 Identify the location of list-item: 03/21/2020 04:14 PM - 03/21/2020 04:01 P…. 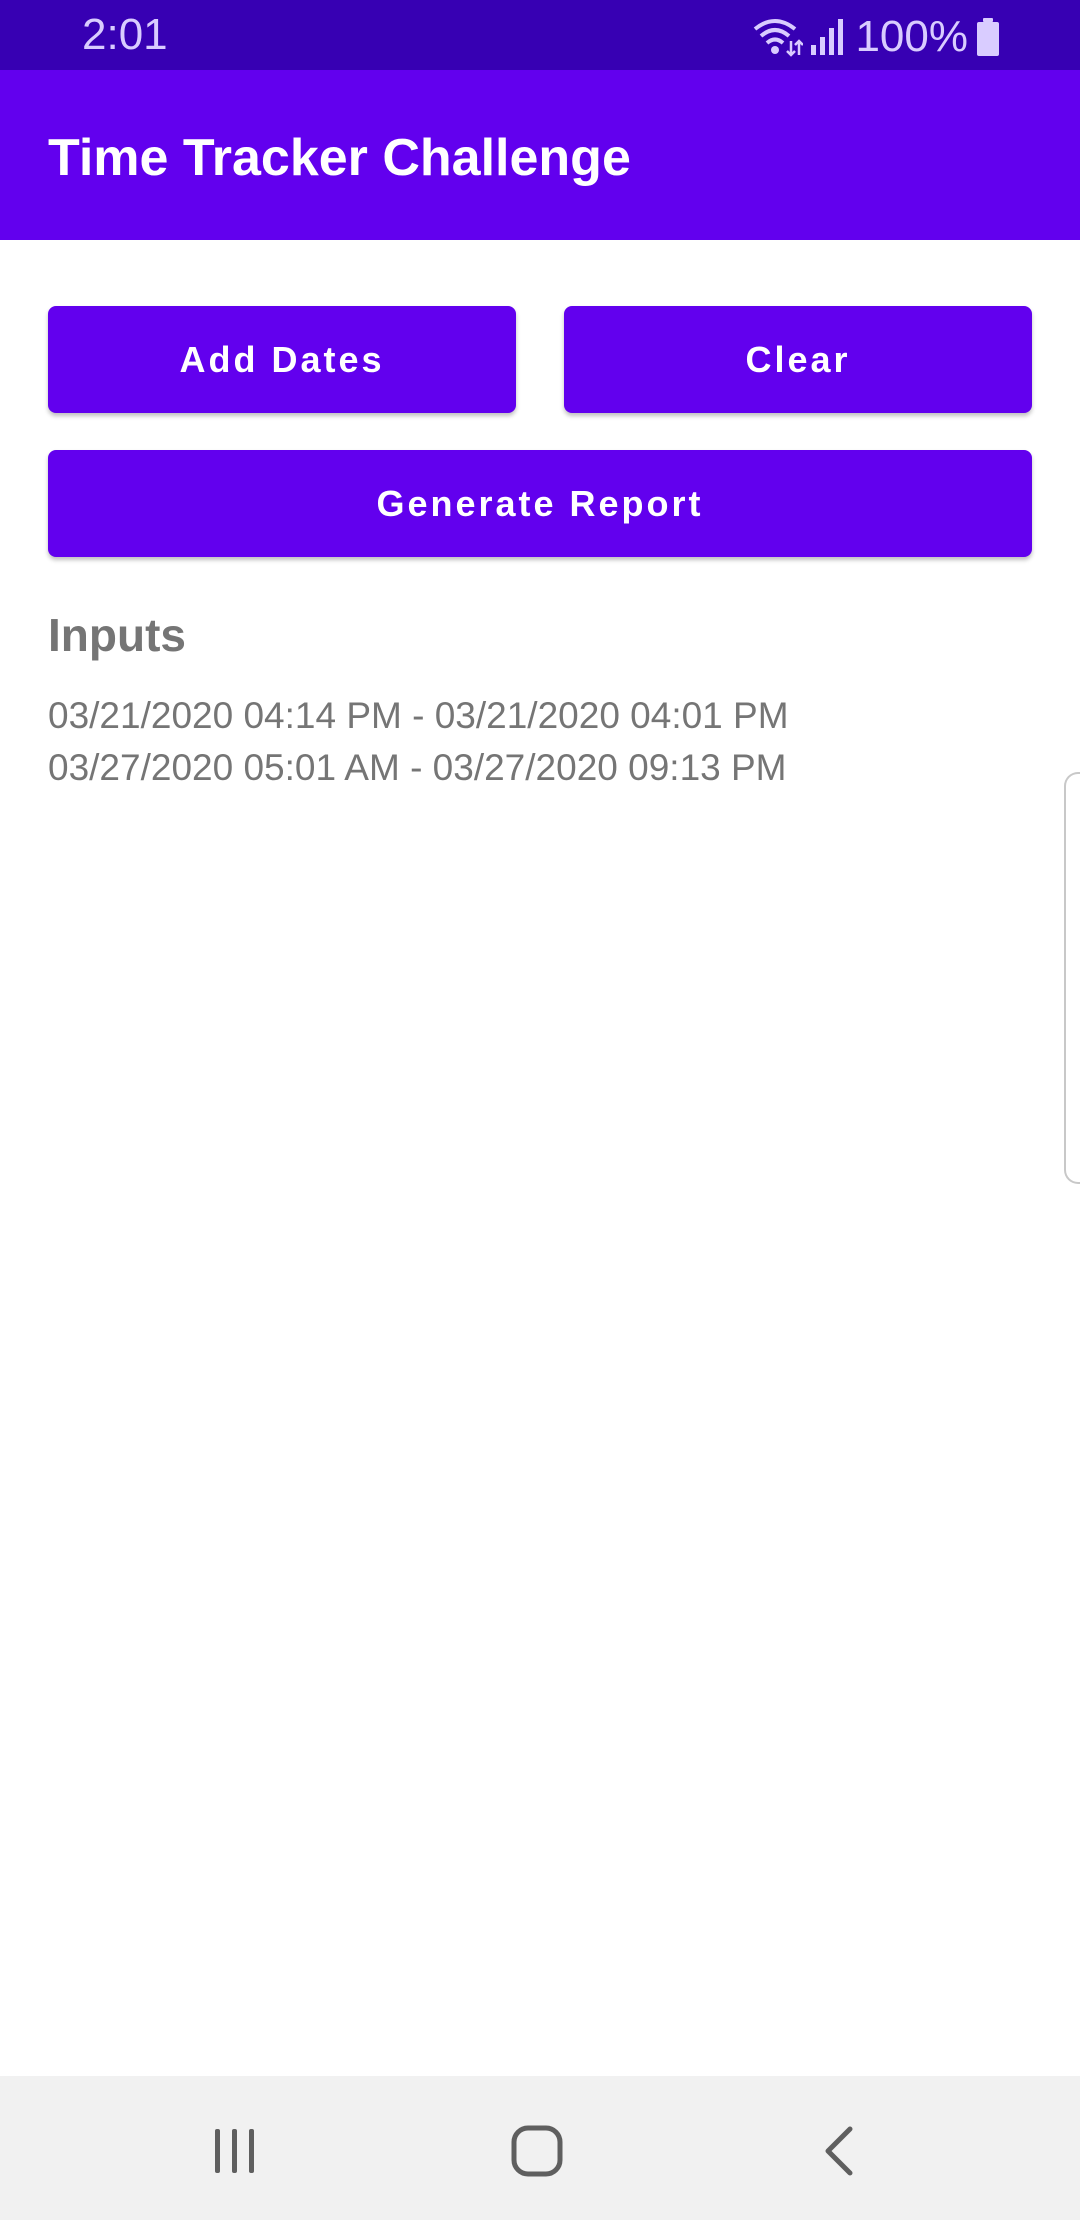
(418, 715).